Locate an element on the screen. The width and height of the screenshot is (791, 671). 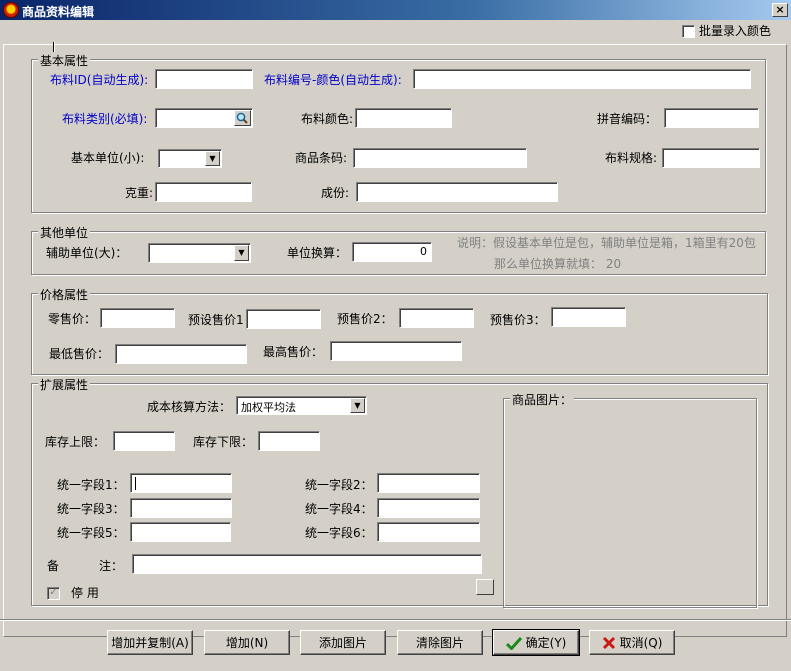
composition-input is located at coordinates (457, 192).